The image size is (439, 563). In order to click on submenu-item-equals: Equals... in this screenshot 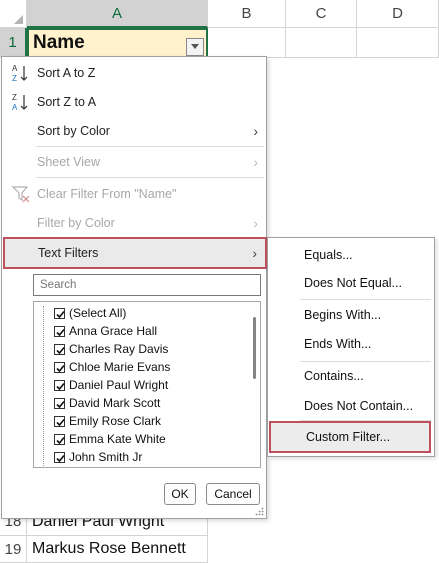, I will do `click(351, 255)`.